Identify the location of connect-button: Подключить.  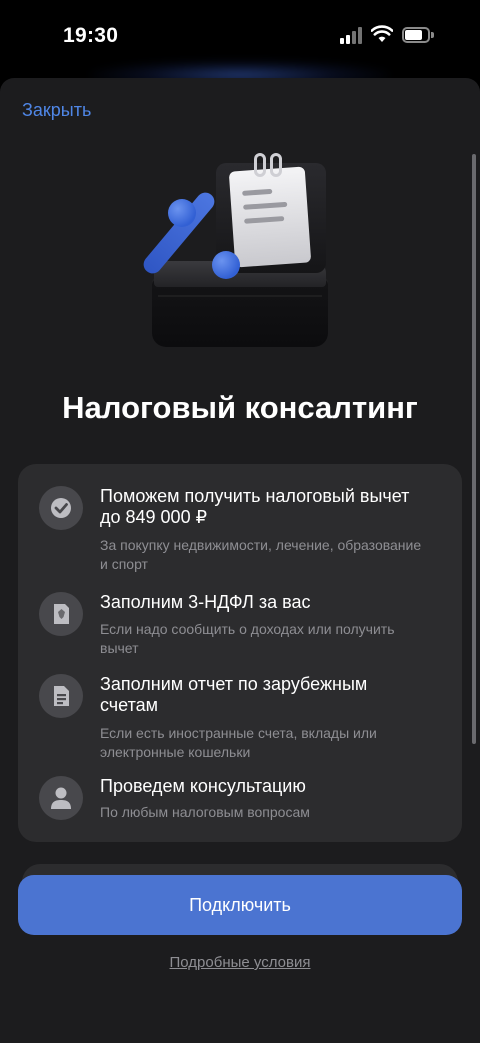
(240, 905).